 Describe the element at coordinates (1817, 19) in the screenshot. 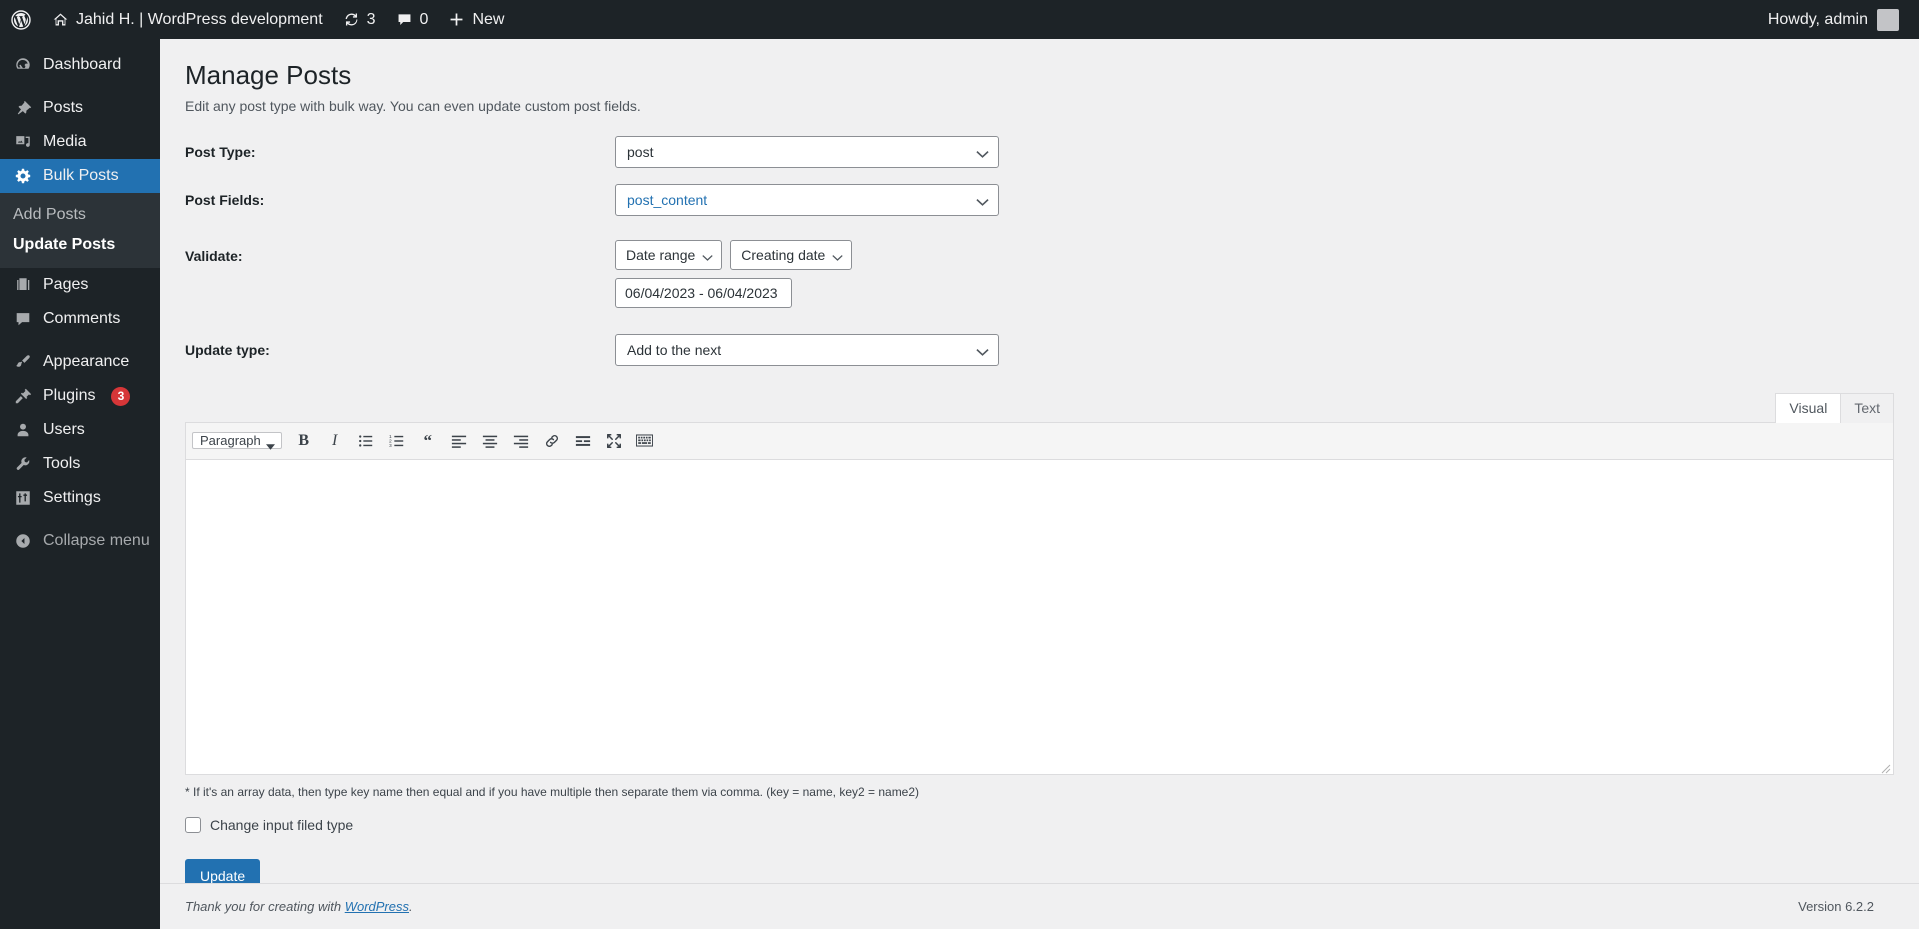

I see `howdy-label: Howdy, admin` at that location.